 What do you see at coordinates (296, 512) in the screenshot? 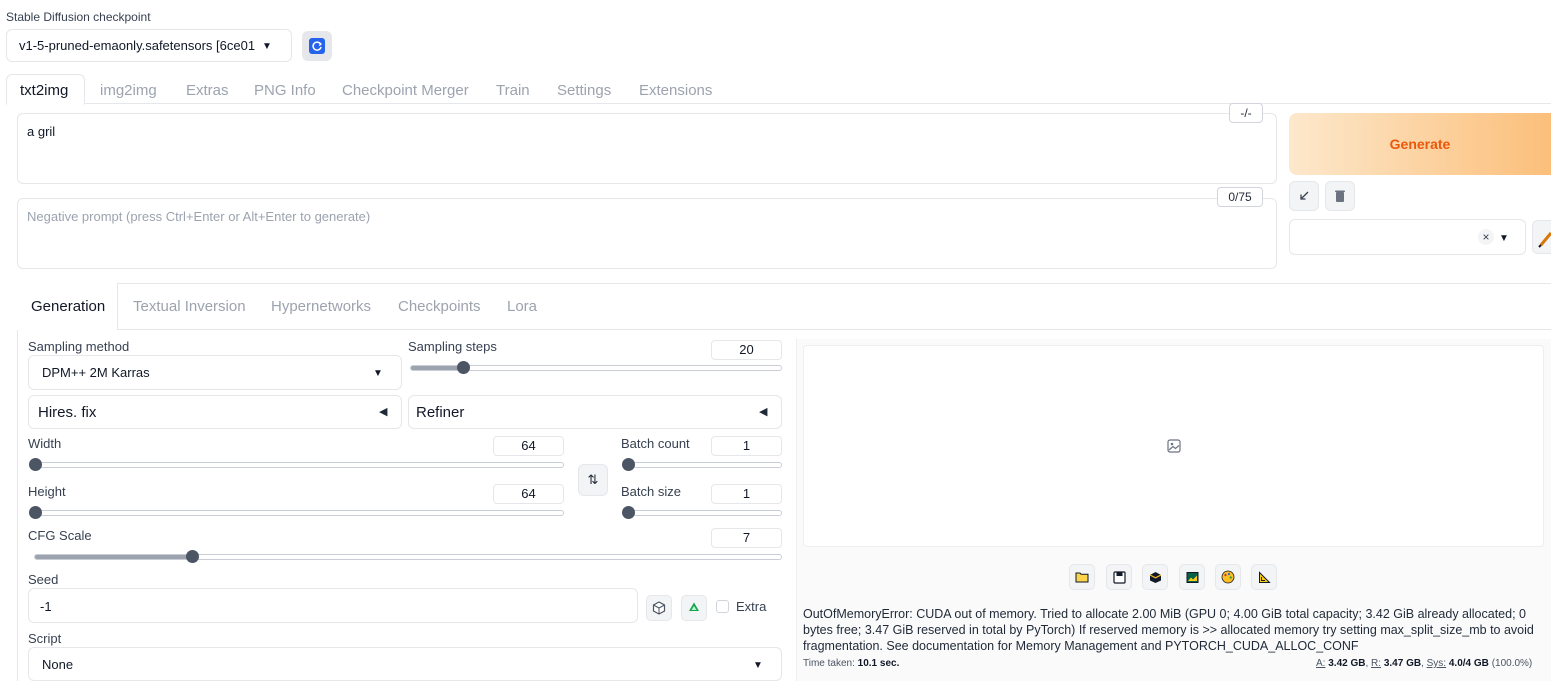
I see `height-slider` at bounding box center [296, 512].